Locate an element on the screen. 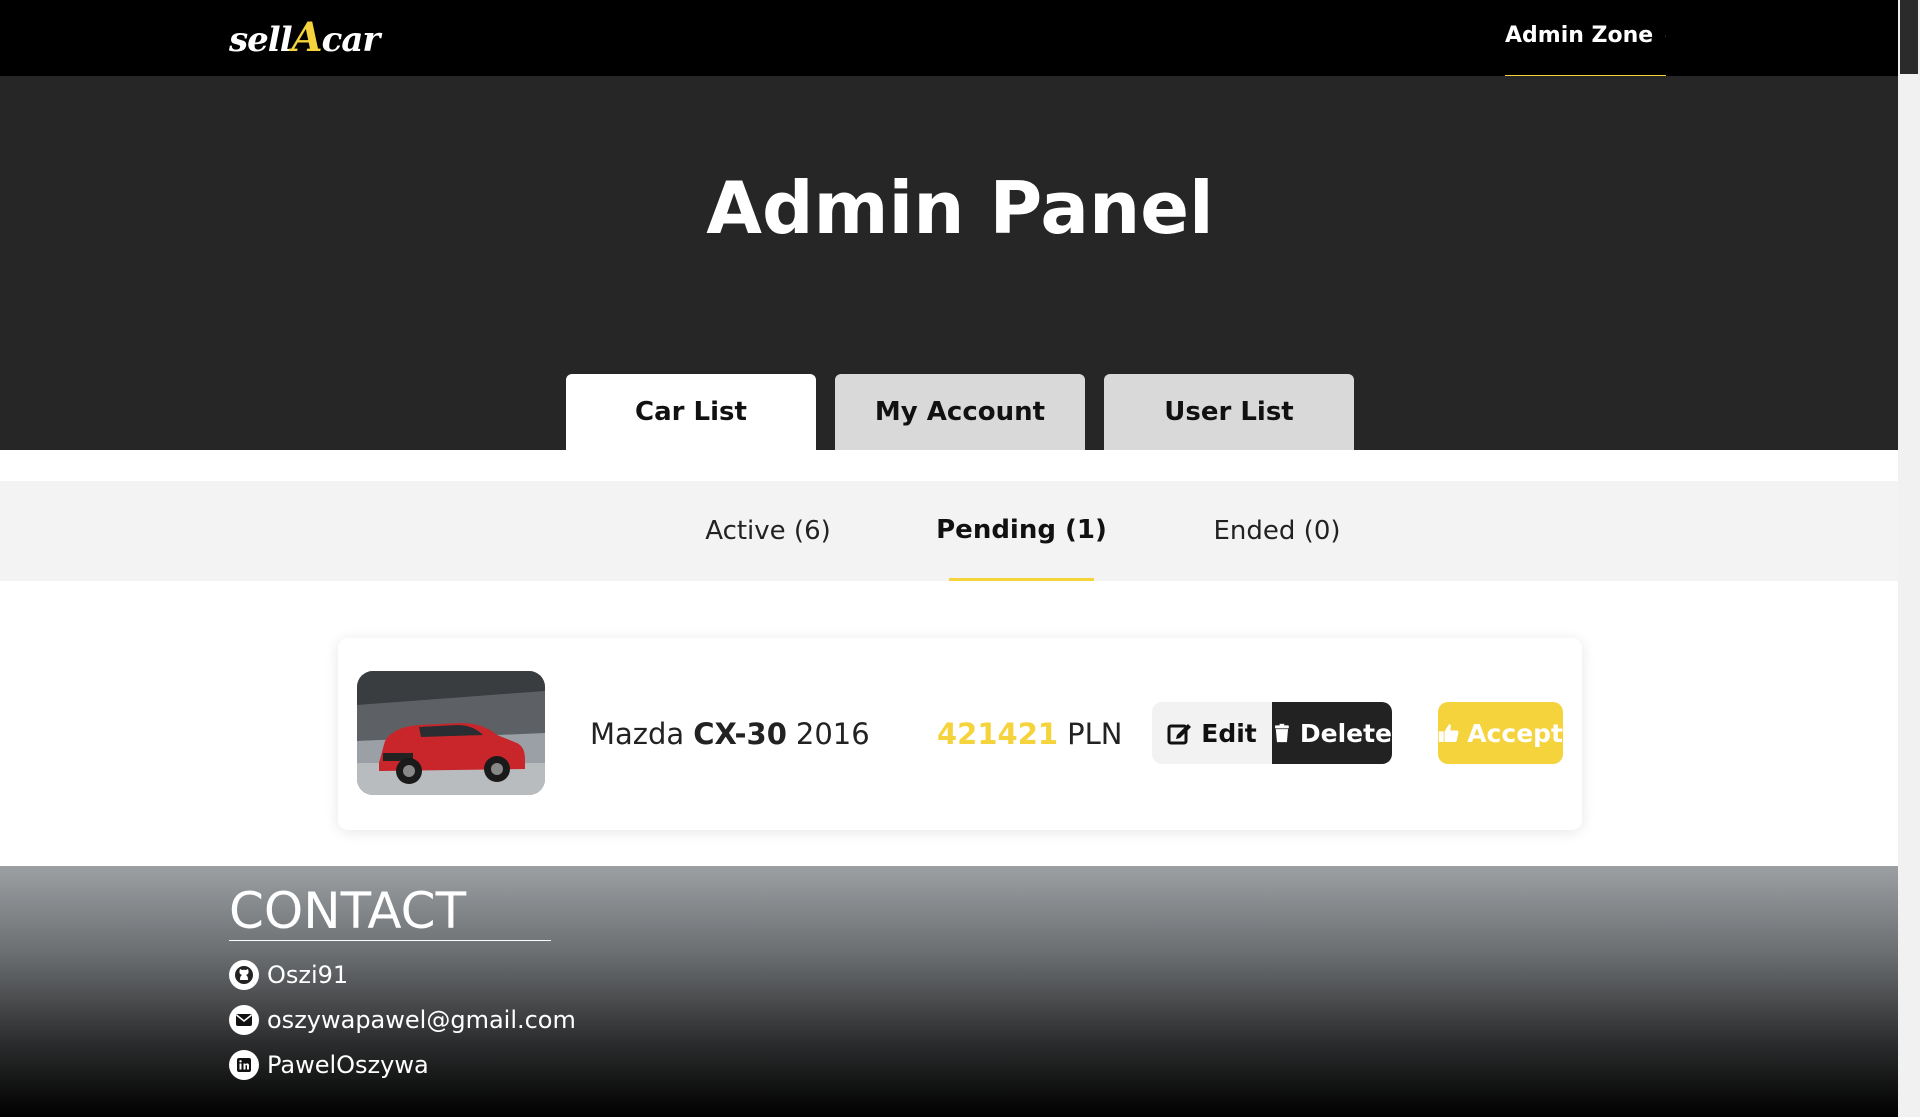 This screenshot has height=1117, width=1920. scrollbar-thumb is located at coordinates (1909, 37).